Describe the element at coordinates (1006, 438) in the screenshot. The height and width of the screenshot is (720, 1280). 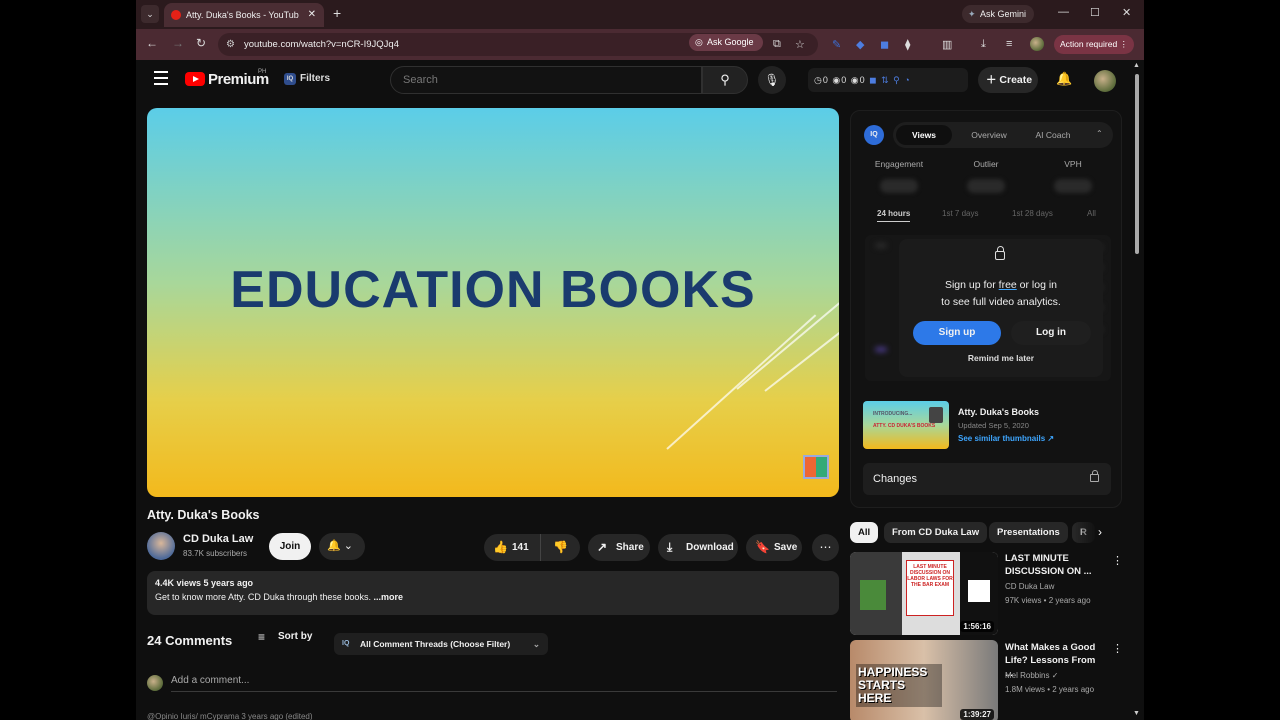
I see `see-similar-thumbnails-link: See similar thumbnails ↗` at that location.